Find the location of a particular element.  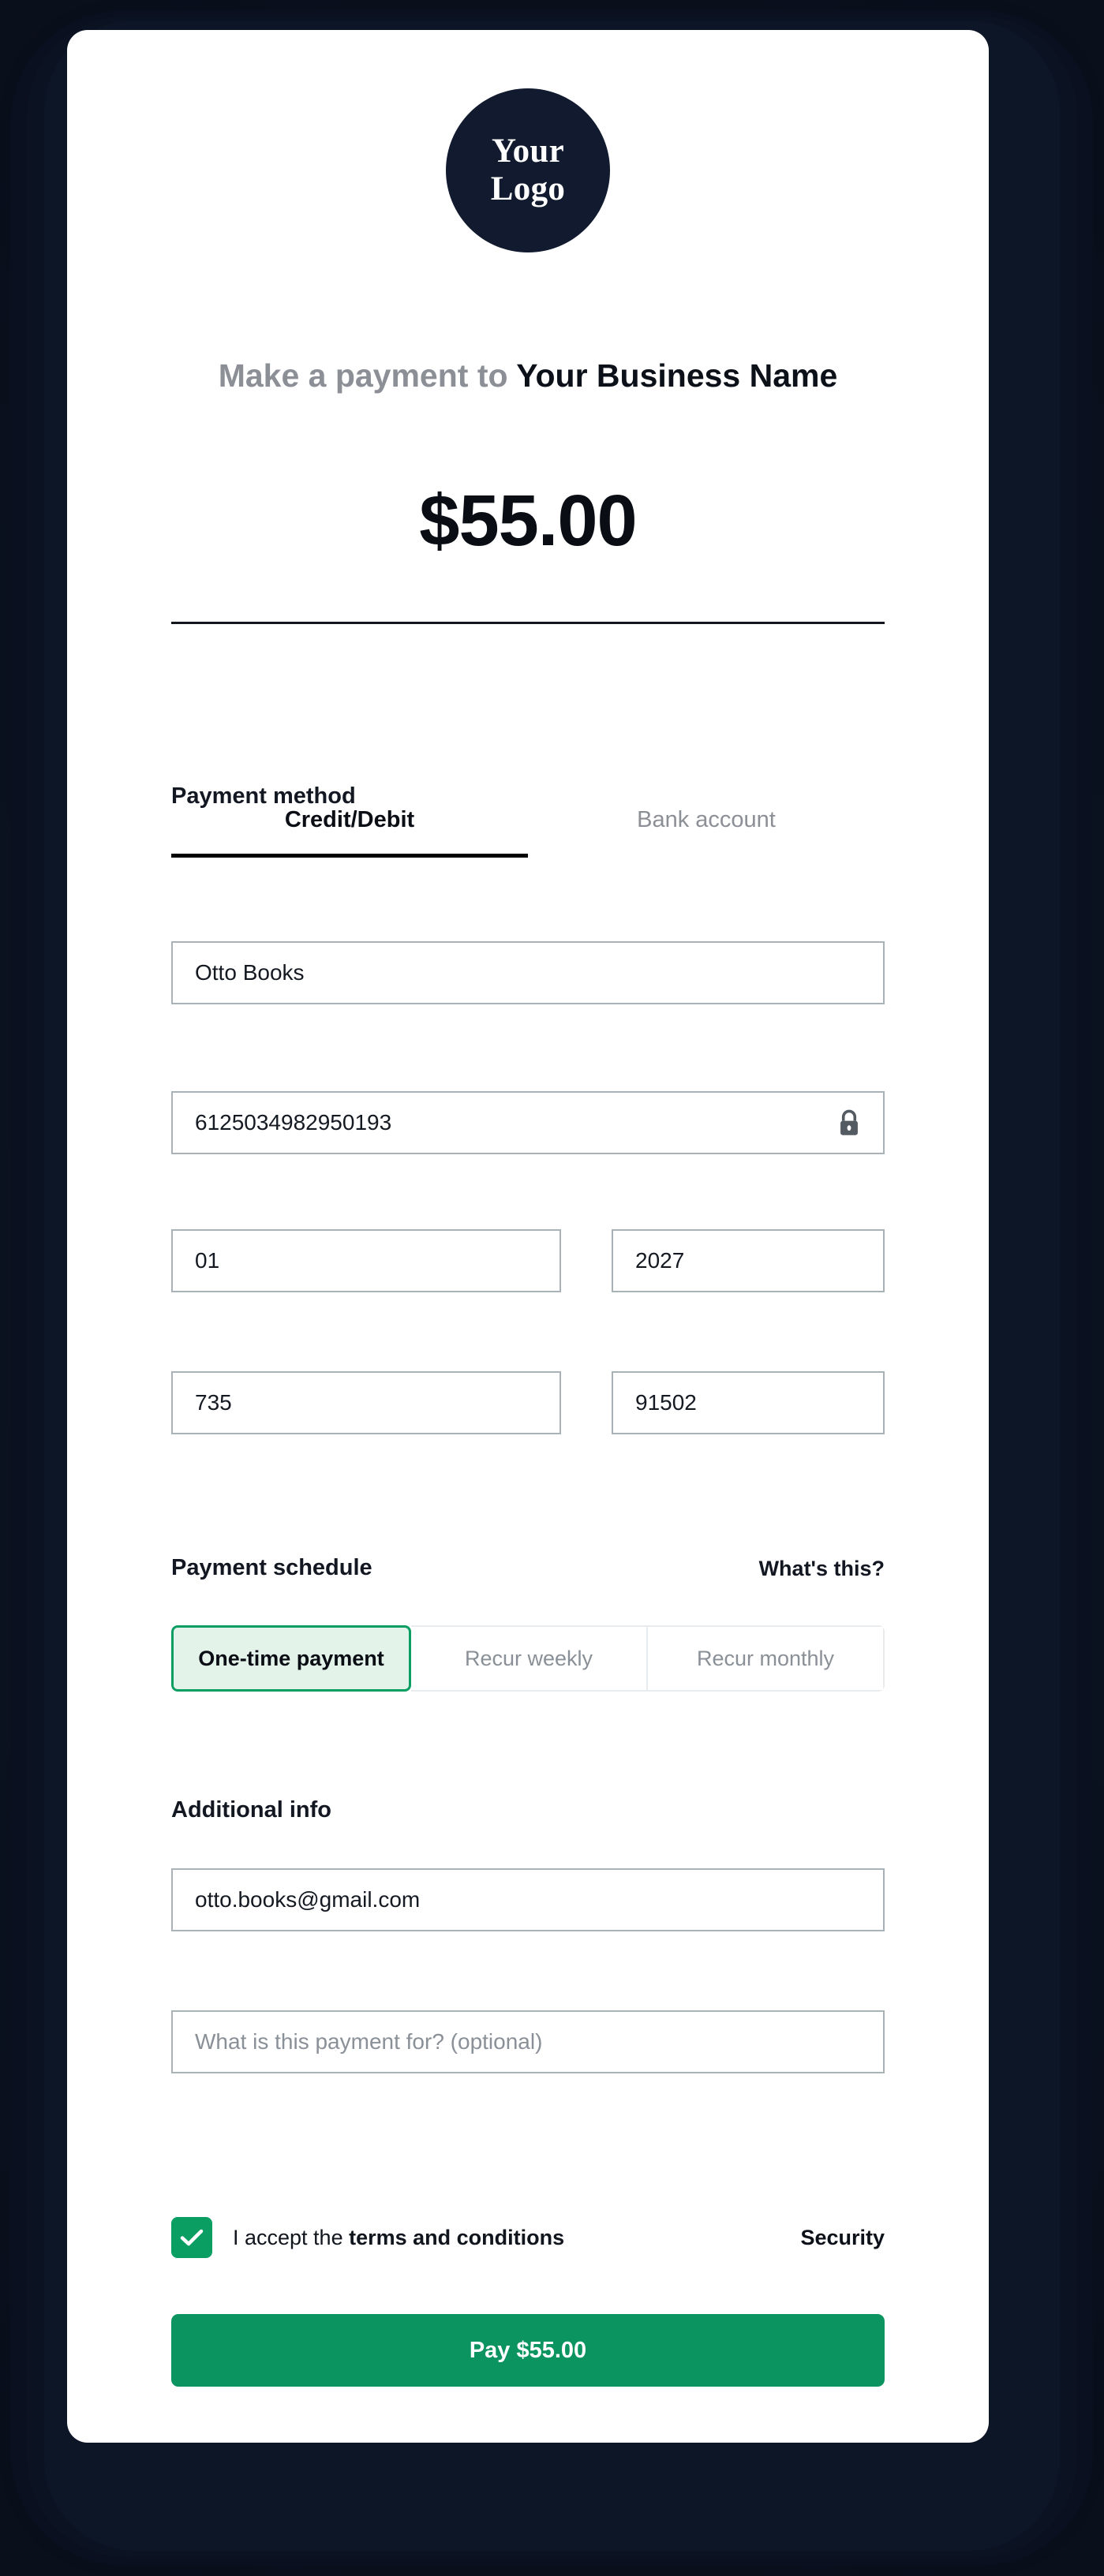

billing-zip-input: 91502 is located at coordinates (748, 1402).